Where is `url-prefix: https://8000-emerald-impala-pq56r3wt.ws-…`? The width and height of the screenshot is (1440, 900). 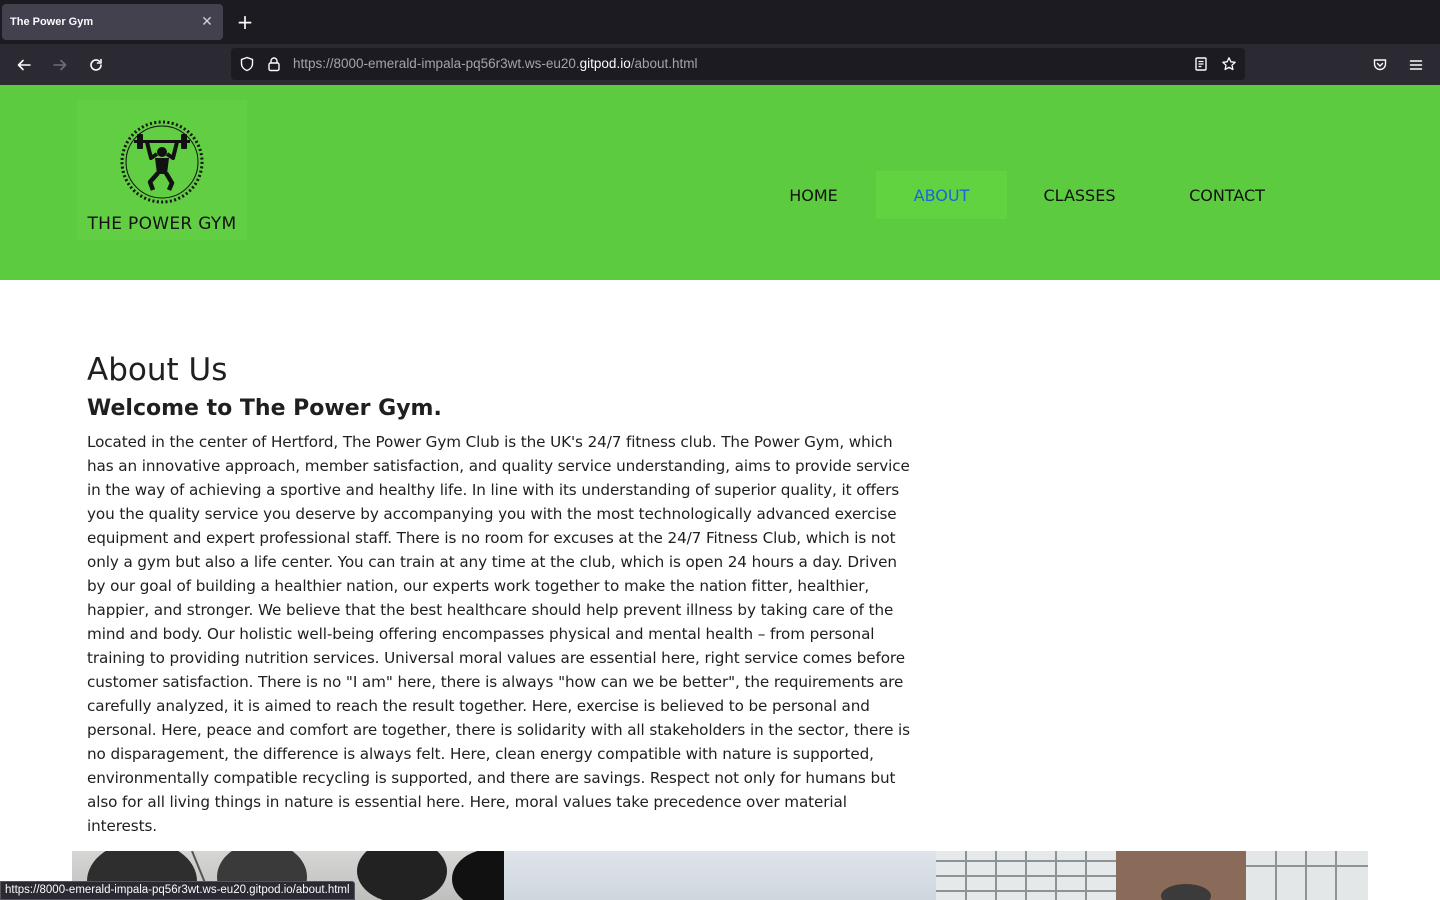
url-prefix: https://8000-emerald-impala-pq56r3wt.ws-… is located at coordinates (436, 63).